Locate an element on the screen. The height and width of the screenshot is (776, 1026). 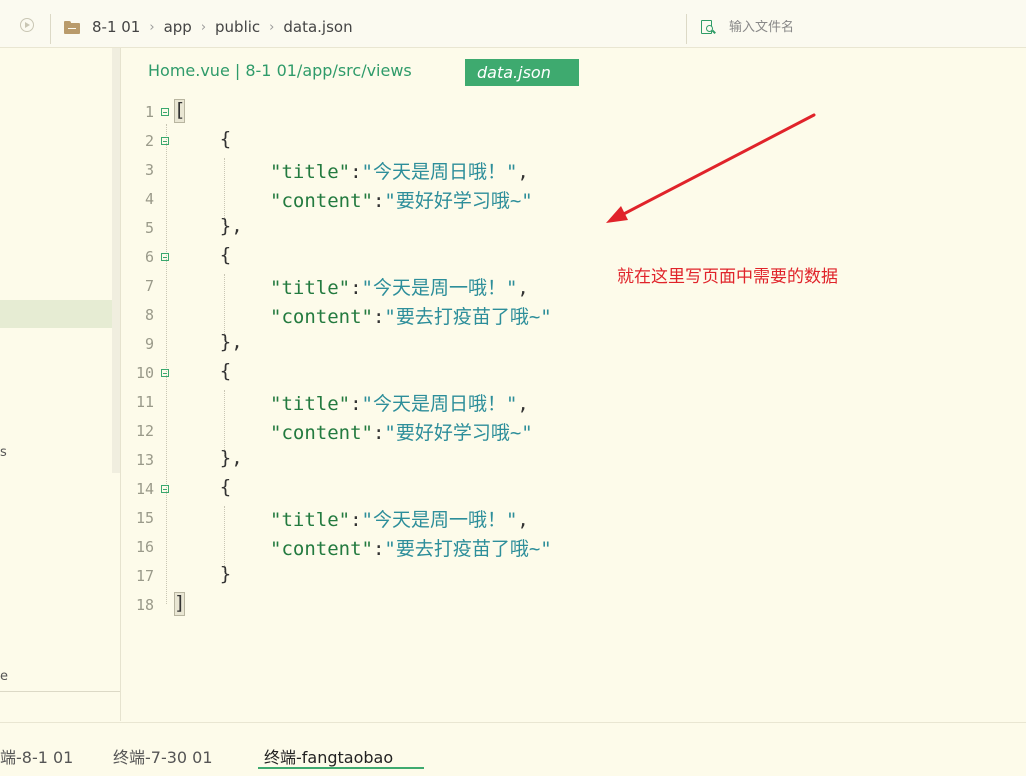
terminal-tabs-bar: 端-8-1 01 终端-7-30 01 终端-fangtaobao is located at coordinates (513, 749).